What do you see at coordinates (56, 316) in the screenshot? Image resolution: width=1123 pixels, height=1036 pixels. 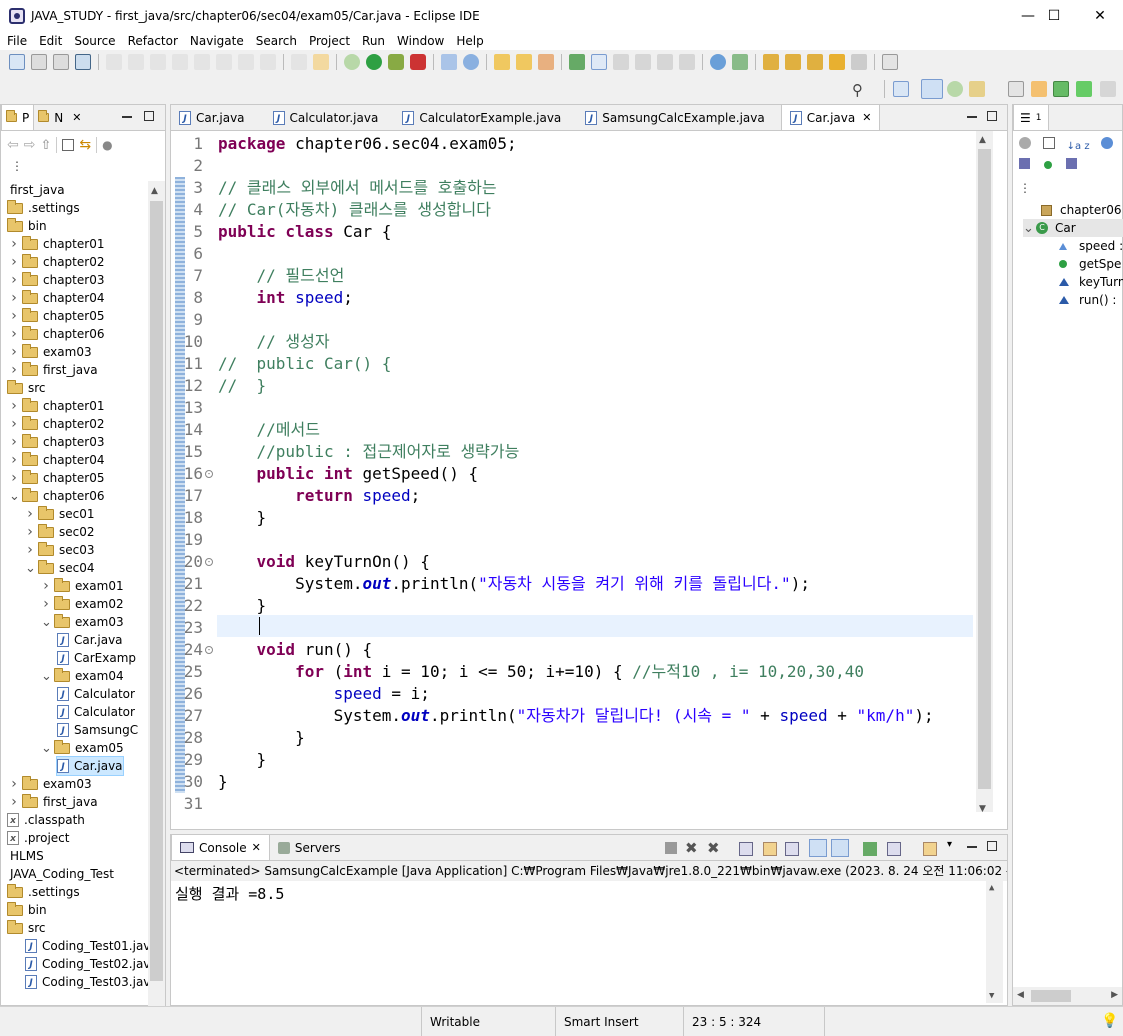 I see `tree-item: › chapter05` at bounding box center [56, 316].